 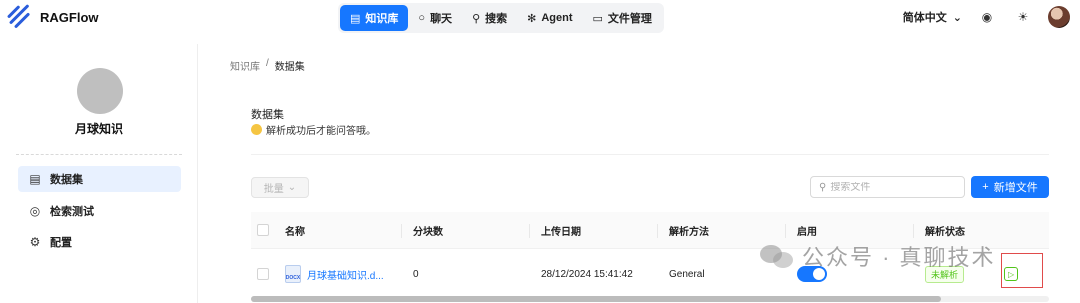 I want to click on batch-button: 批量 ⌄, so click(x=280, y=187).